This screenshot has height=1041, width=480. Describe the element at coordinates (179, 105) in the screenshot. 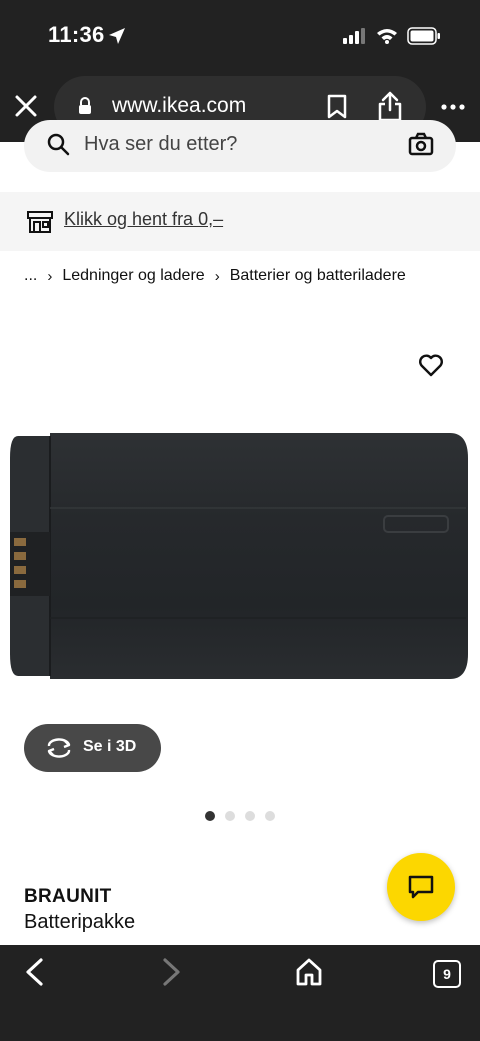

I see `url-text: www.ikea.com` at that location.